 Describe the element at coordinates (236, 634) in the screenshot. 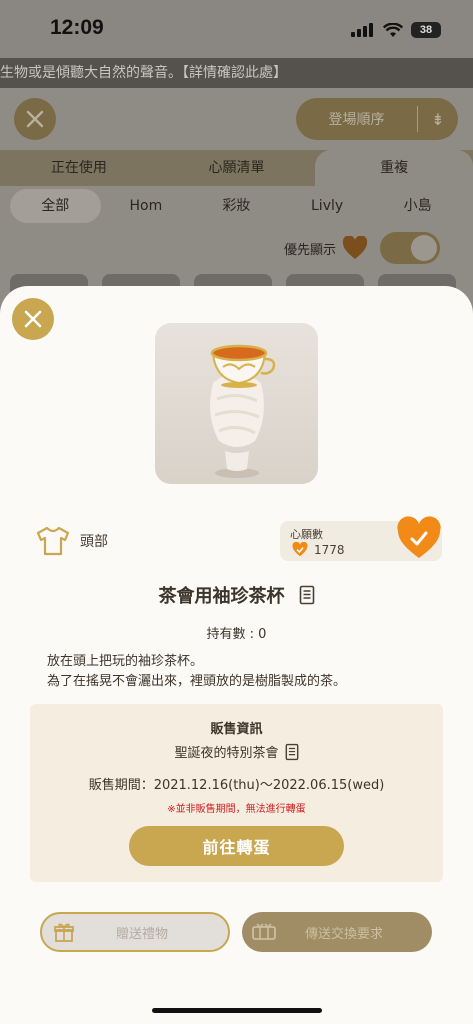

I see `owned-count: 持有數 : 0` at that location.